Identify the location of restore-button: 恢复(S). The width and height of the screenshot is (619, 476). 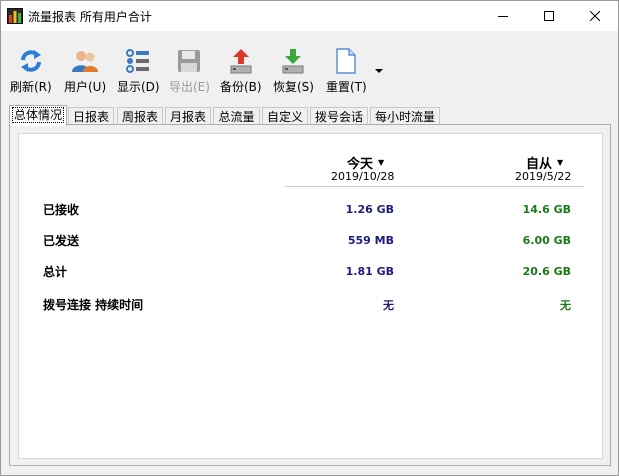
(293, 72).